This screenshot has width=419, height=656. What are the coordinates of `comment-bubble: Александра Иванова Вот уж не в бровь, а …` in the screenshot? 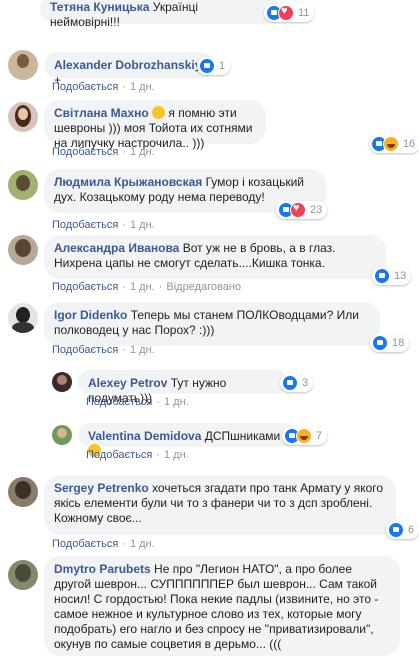 It's located at (215, 257).